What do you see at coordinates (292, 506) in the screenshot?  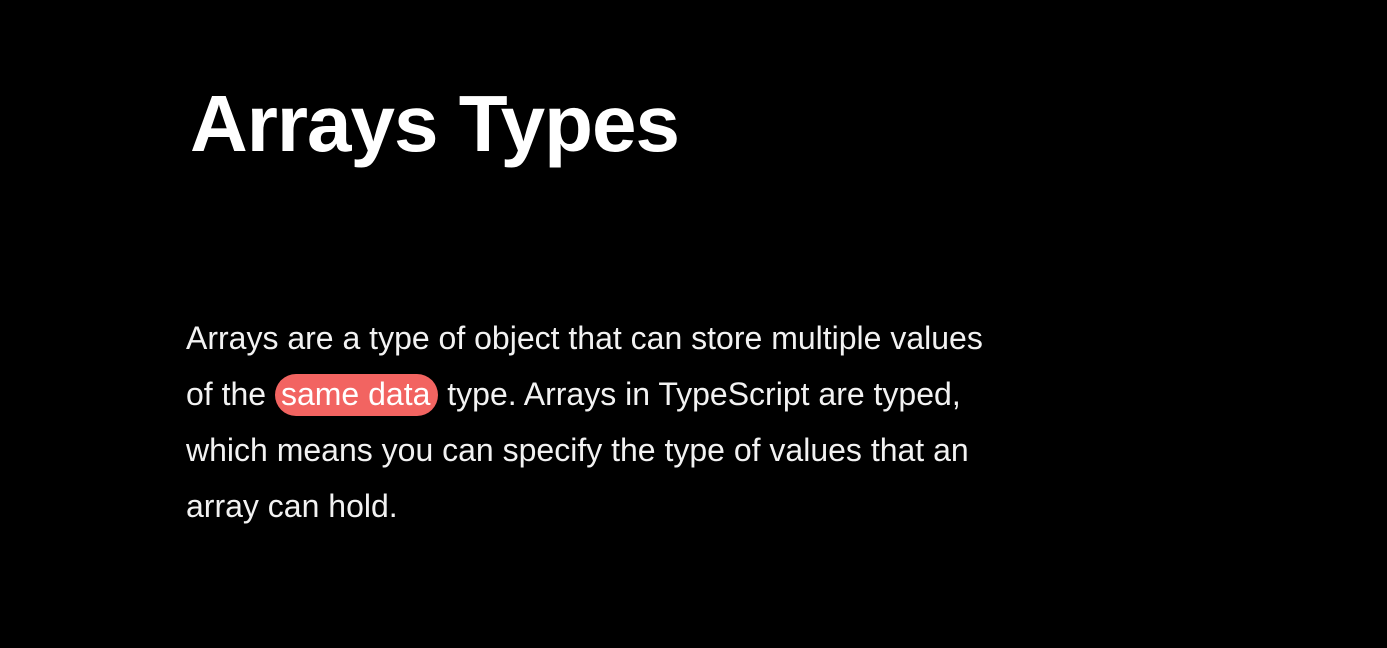 I see `paragraph-line-4: array can hold.` at bounding box center [292, 506].